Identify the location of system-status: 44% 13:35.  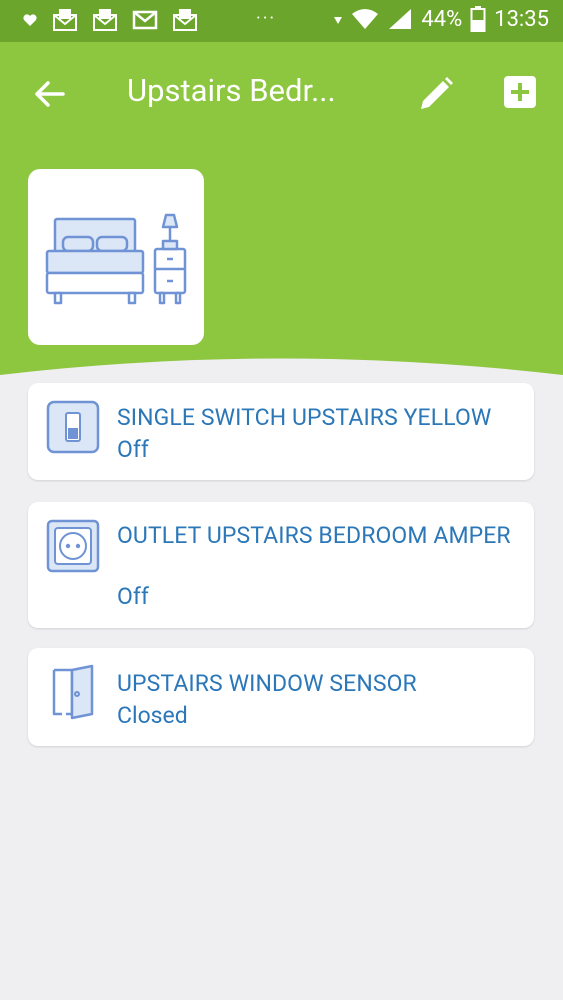
(441, 19).